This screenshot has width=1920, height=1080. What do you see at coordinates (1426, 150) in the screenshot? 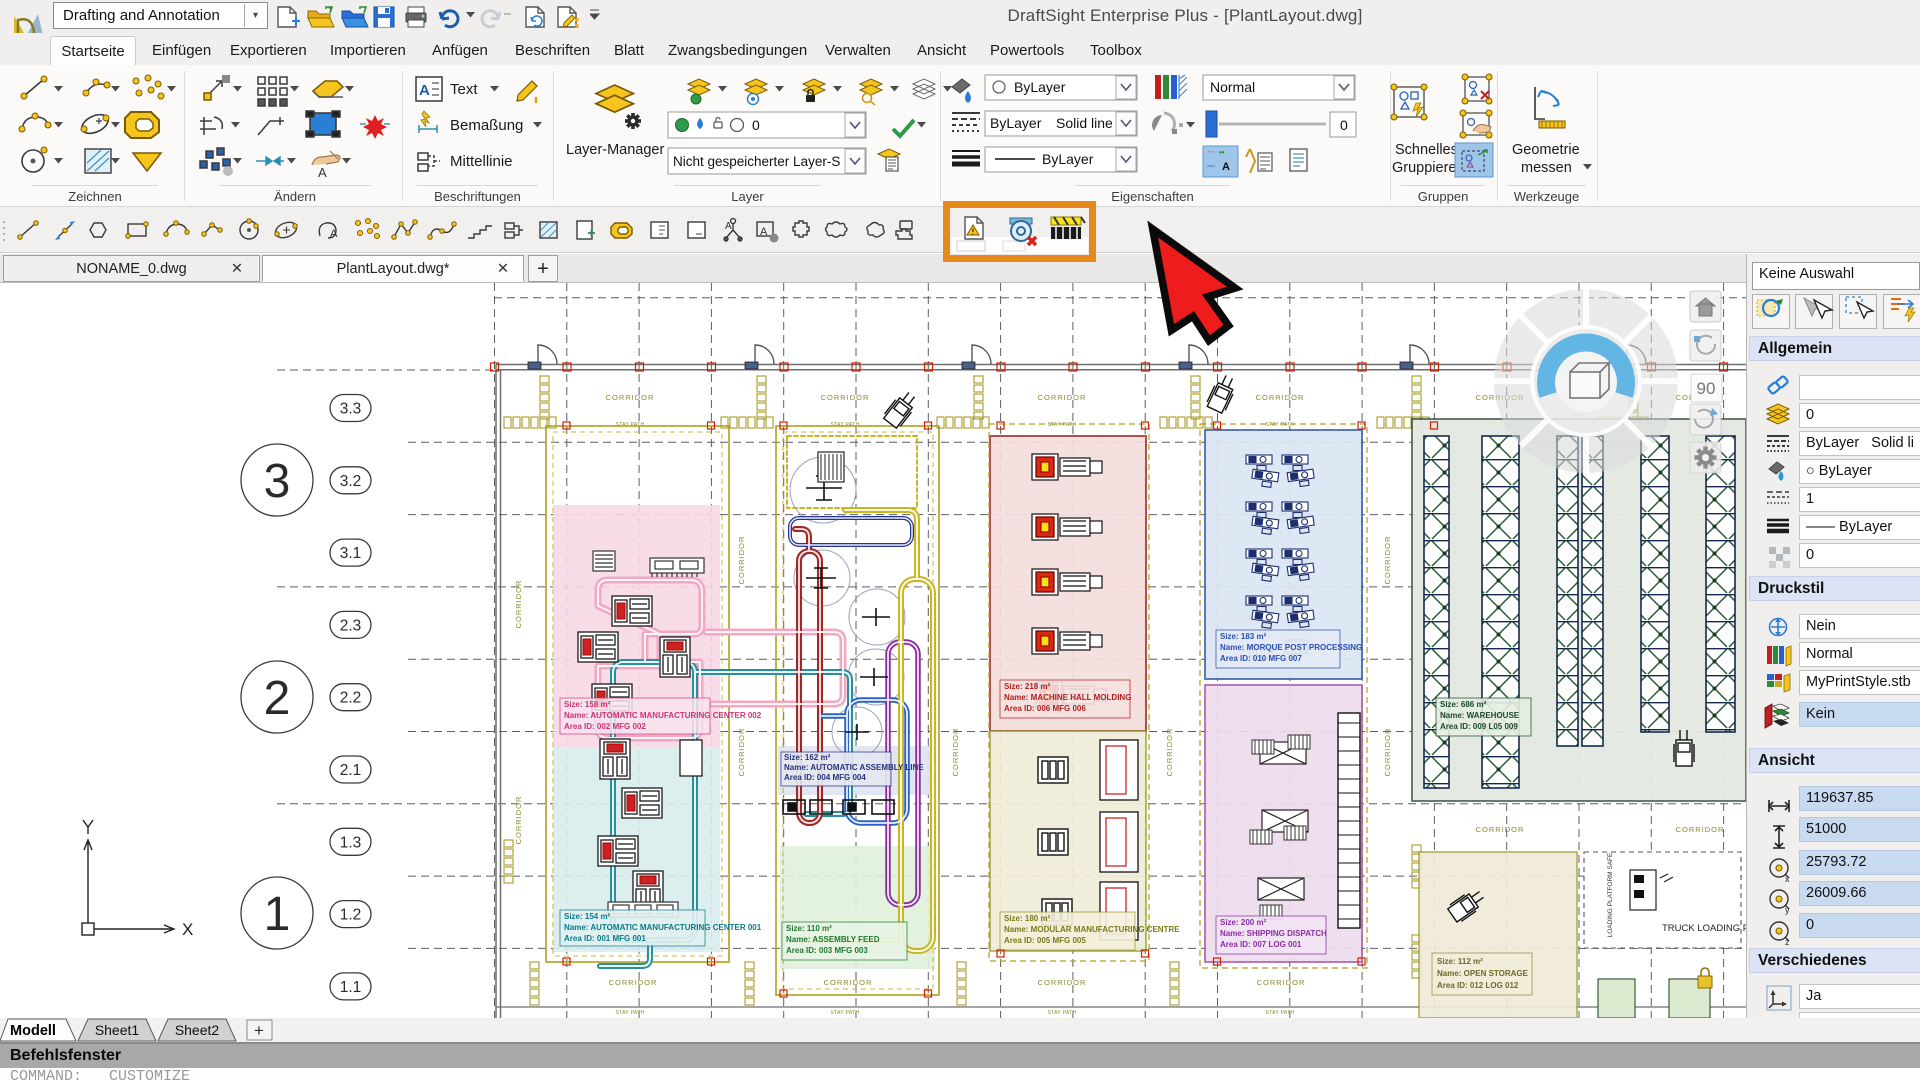
I see `svg-text: Schnelles` at bounding box center [1426, 150].